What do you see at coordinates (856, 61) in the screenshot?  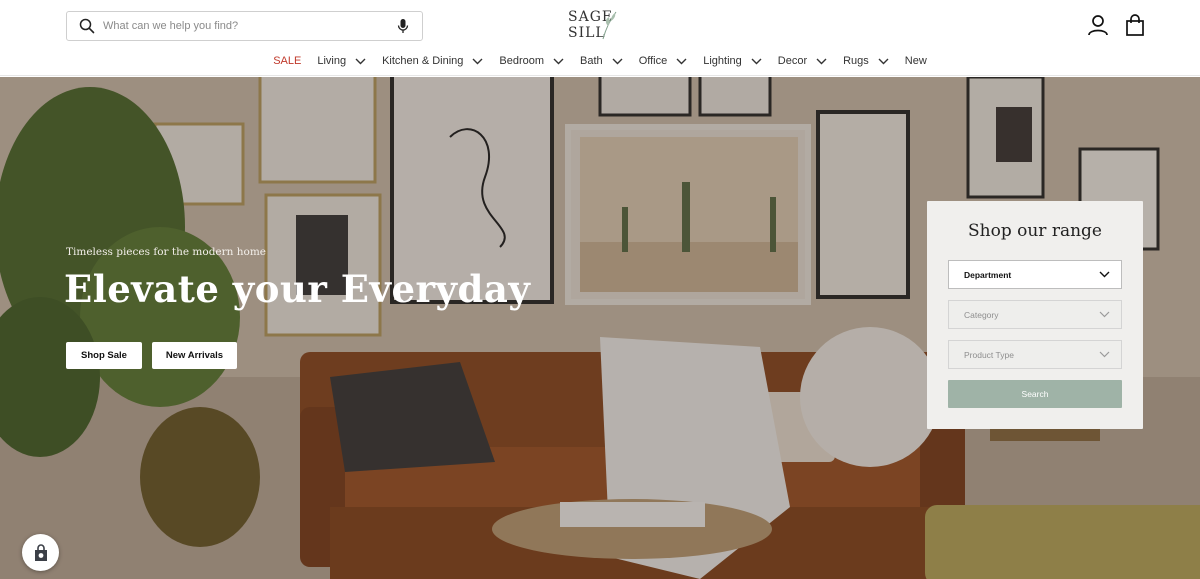 I see `nav-item-label: Rugs` at bounding box center [856, 61].